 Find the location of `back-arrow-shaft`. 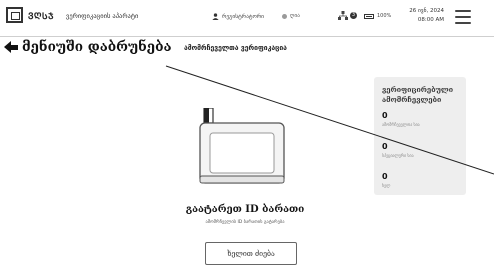

back-arrow-shaft is located at coordinates (14, 47).